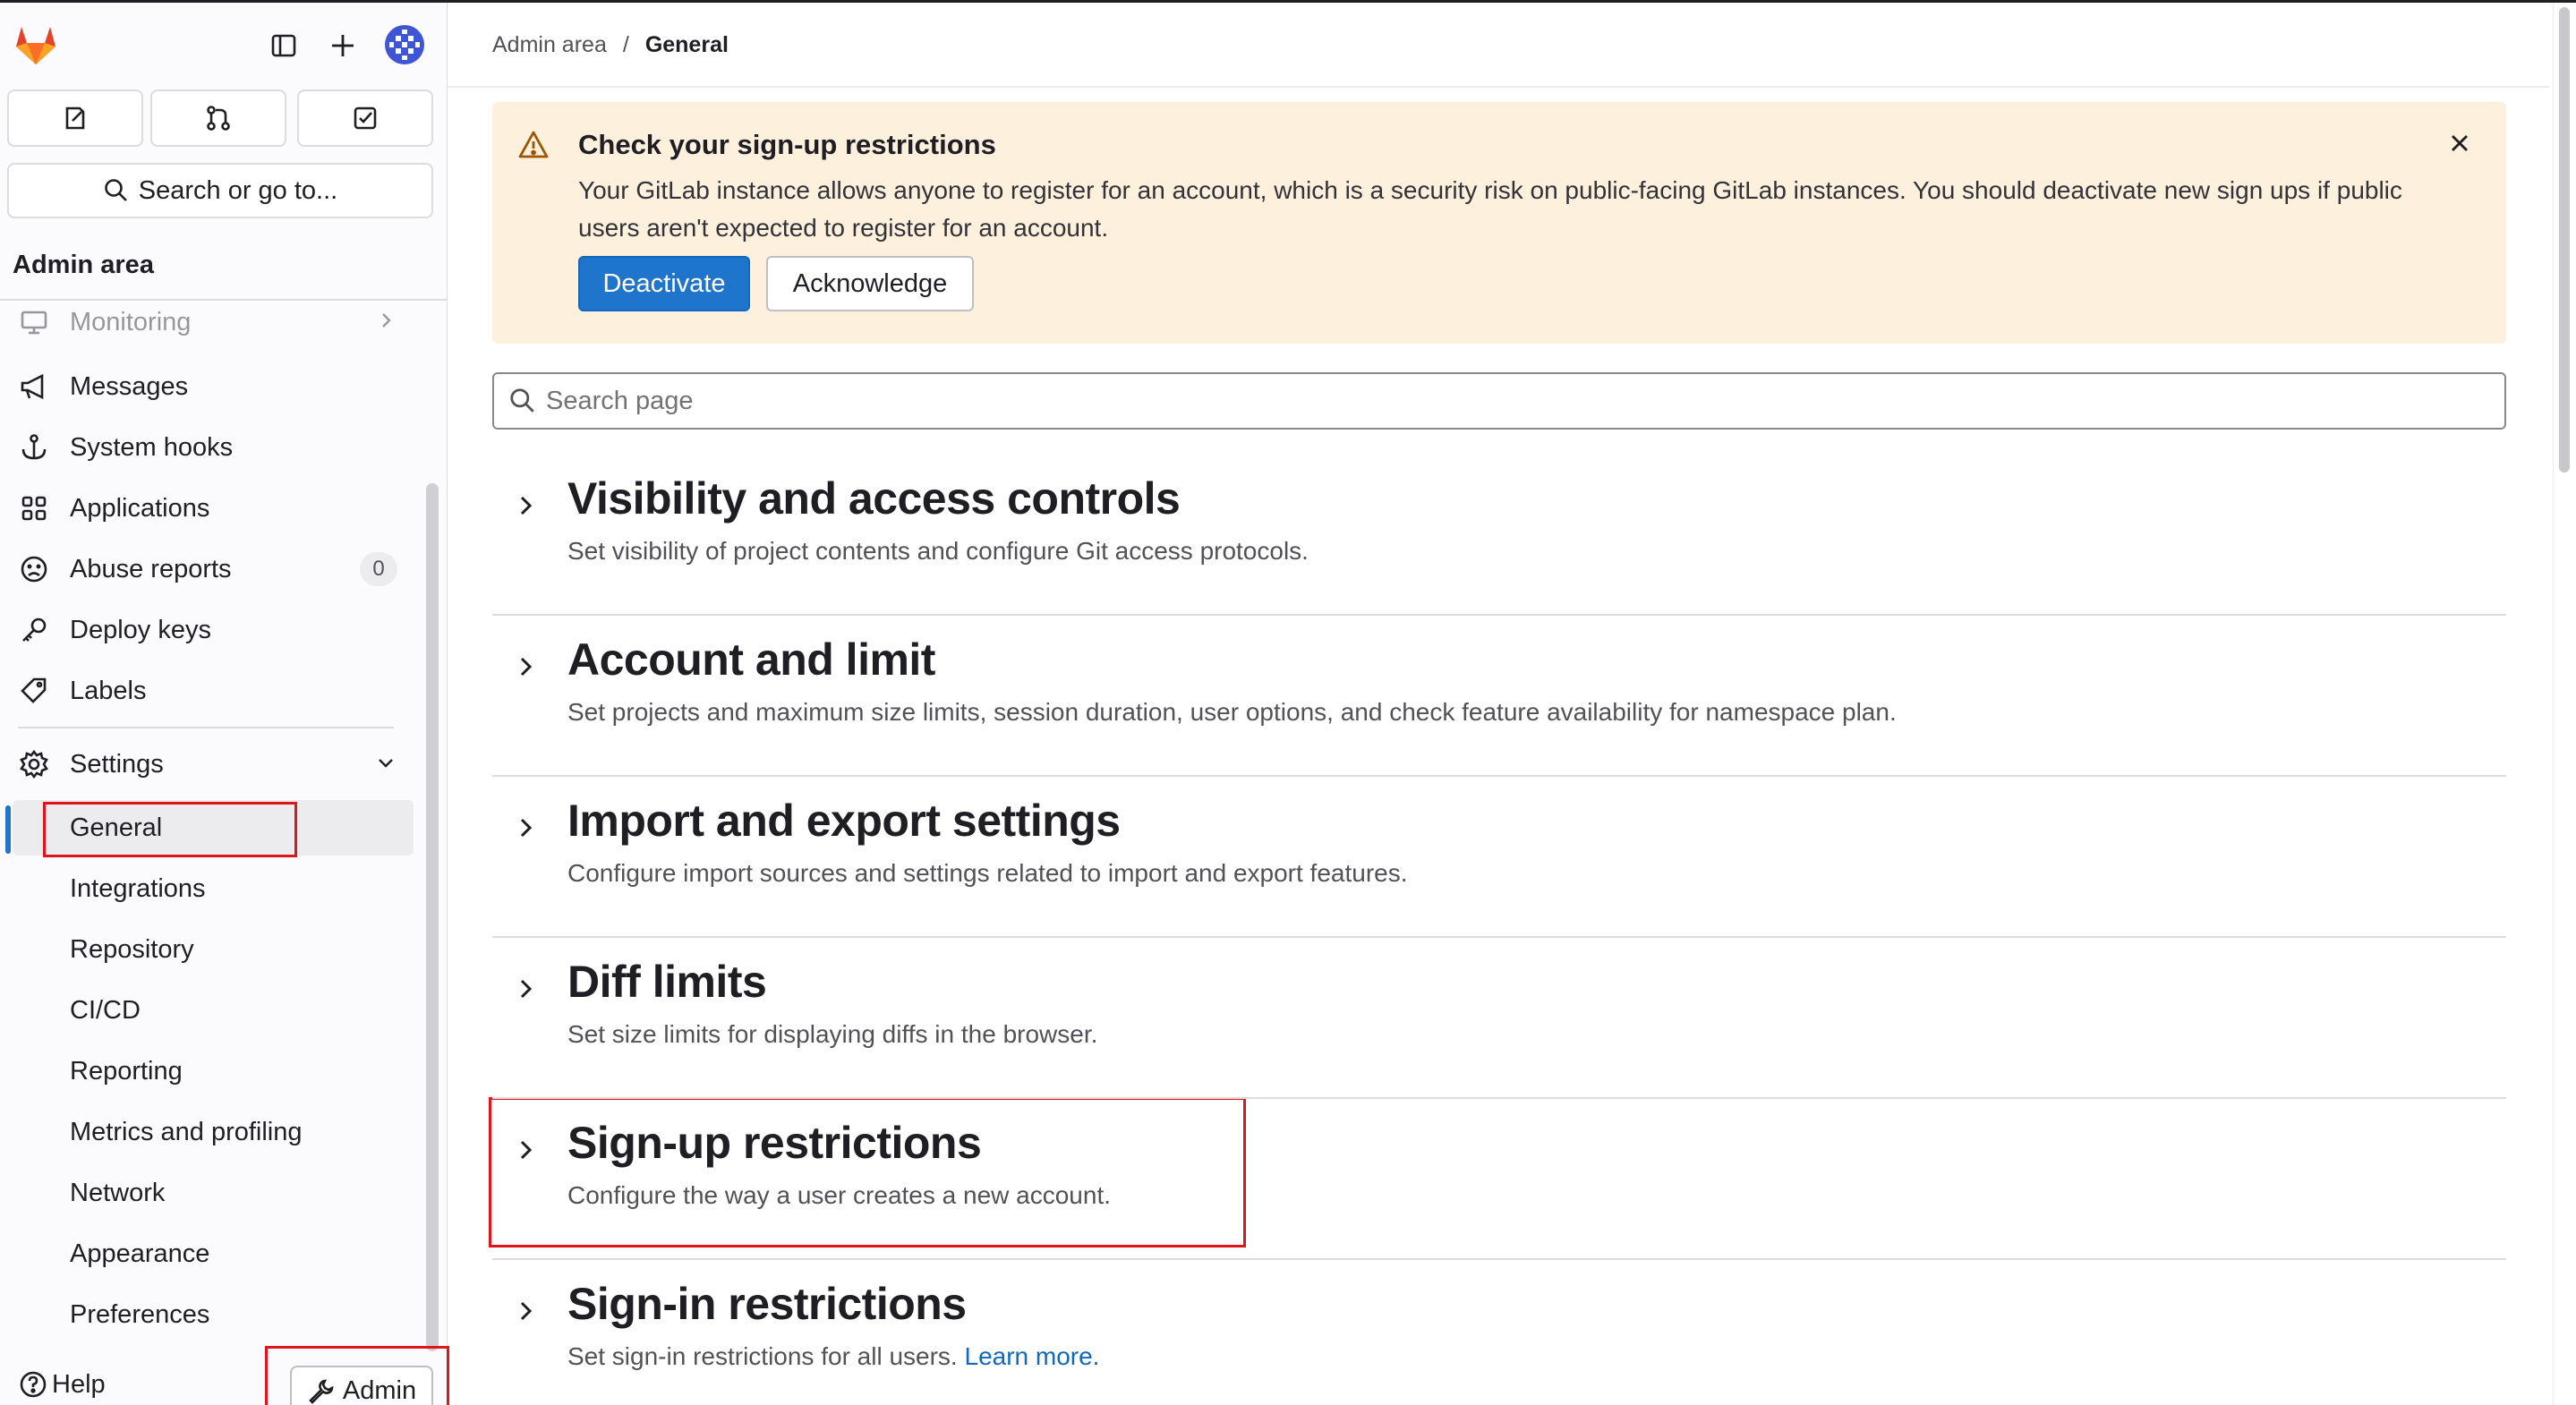 The image size is (2576, 1405). I want to click on breadcrumb-current: General, so click(687, 45).